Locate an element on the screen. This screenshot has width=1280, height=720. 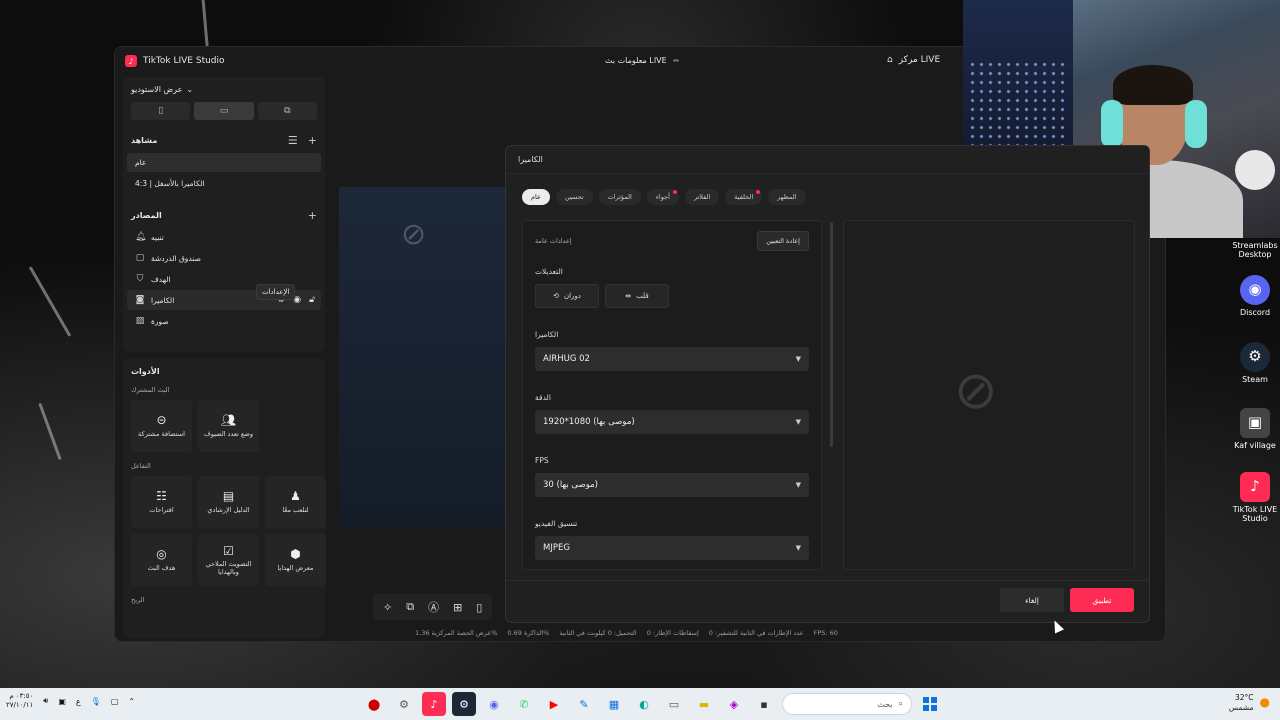
source-item-image: ▨ صورة is located at coordinates (224, 321).